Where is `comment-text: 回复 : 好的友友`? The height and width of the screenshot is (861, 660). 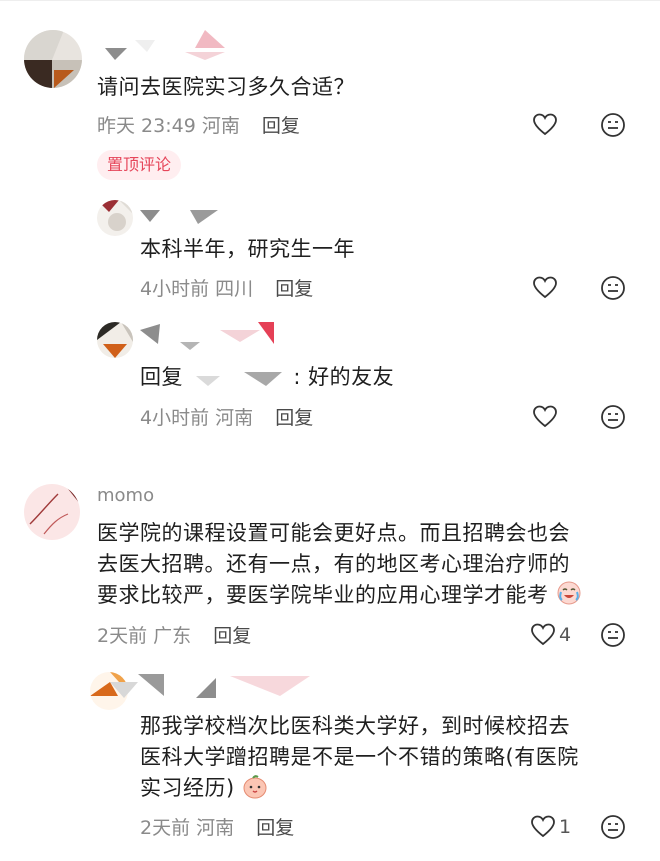 comment-text: 回复 : 好的友友 is located at coordinates (267, 377).